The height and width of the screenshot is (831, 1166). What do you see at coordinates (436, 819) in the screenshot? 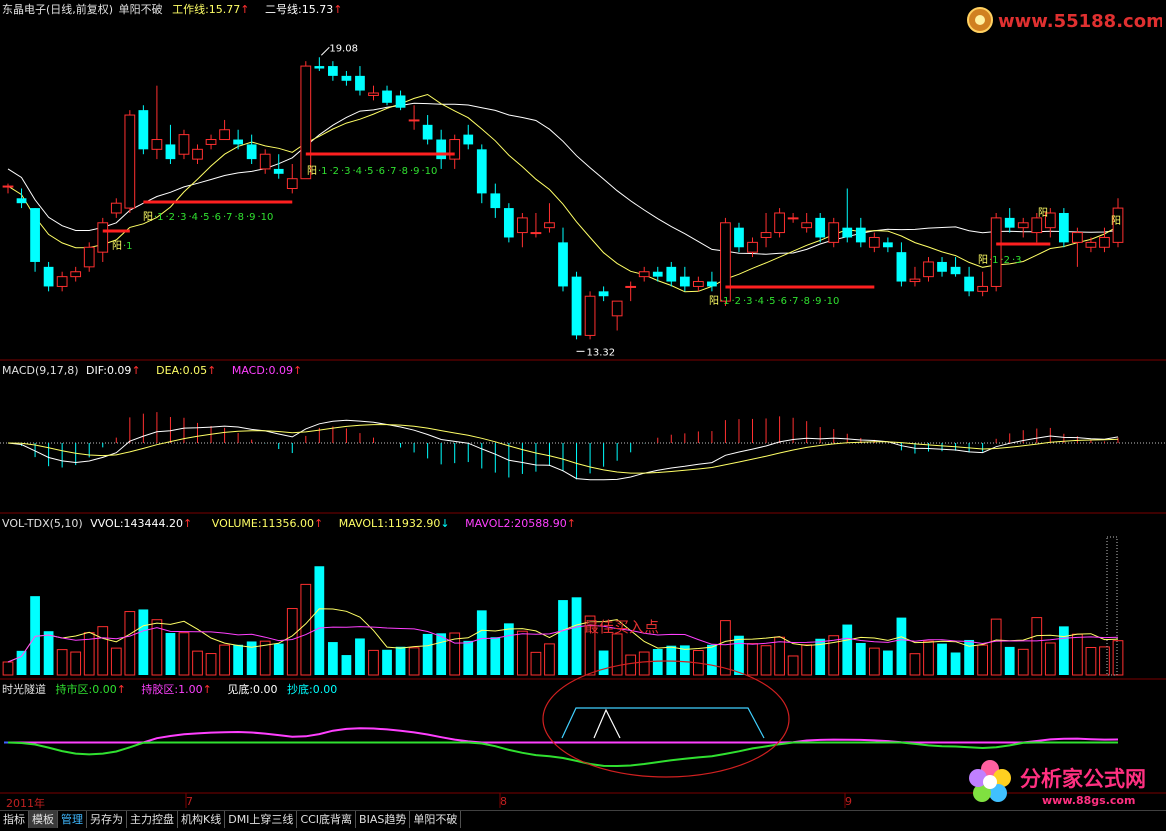
I see `tab-single-yang: 单阳不破` at bounding box center [436, 819].